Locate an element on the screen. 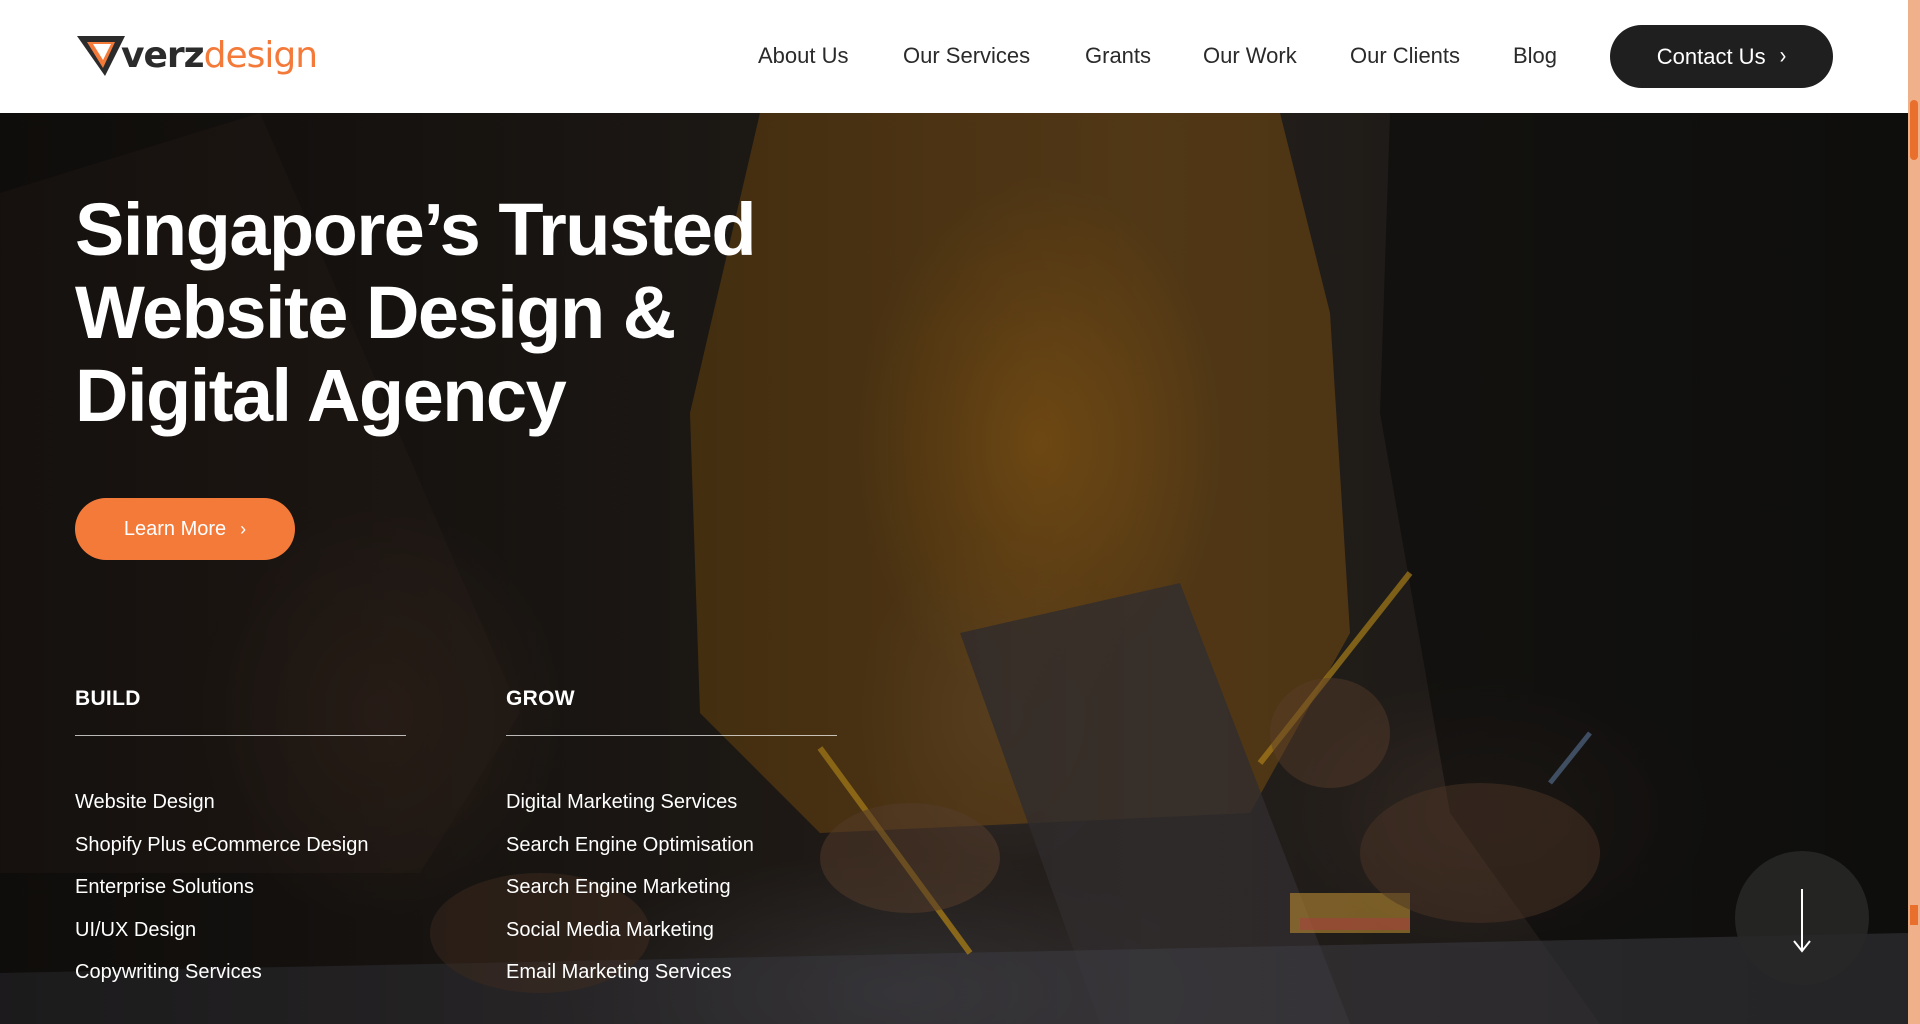 This screenshot has height=1024, width=1920. link-enterprise-solutions: Enterprise Solutions is located at coordinates (164, 887).